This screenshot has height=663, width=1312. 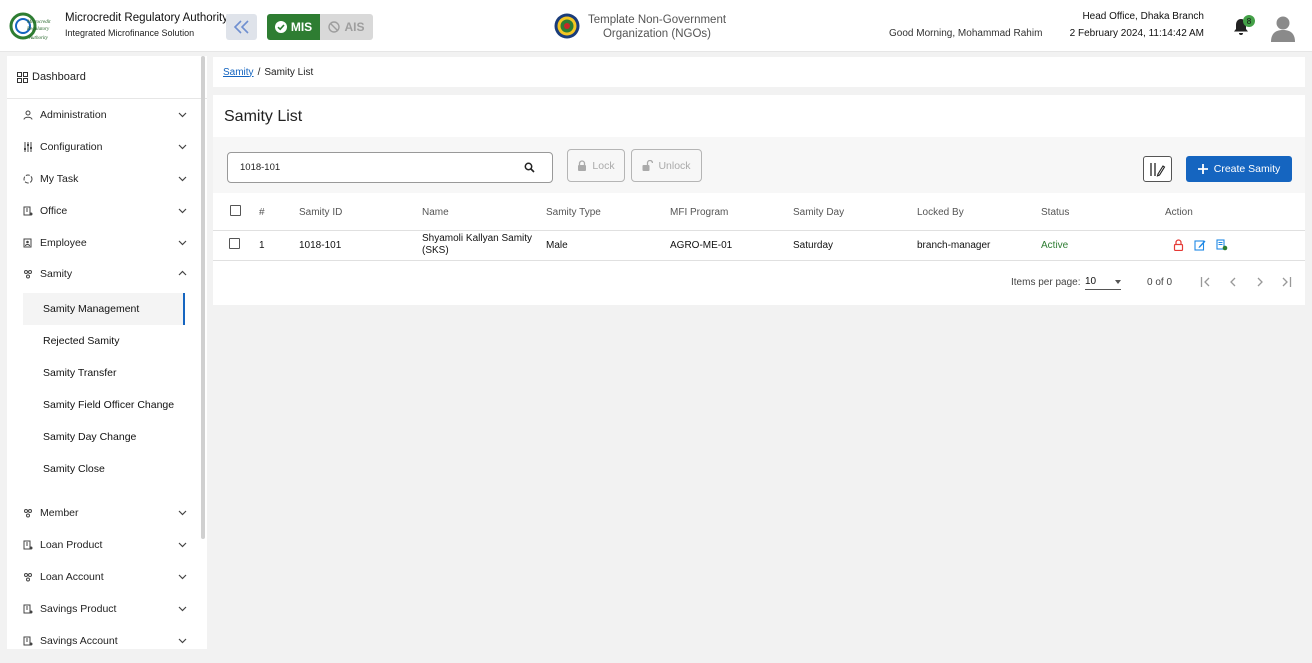 I want to click on sidebar-item-savings-account: Savings Account, so click(x=107, y=639).